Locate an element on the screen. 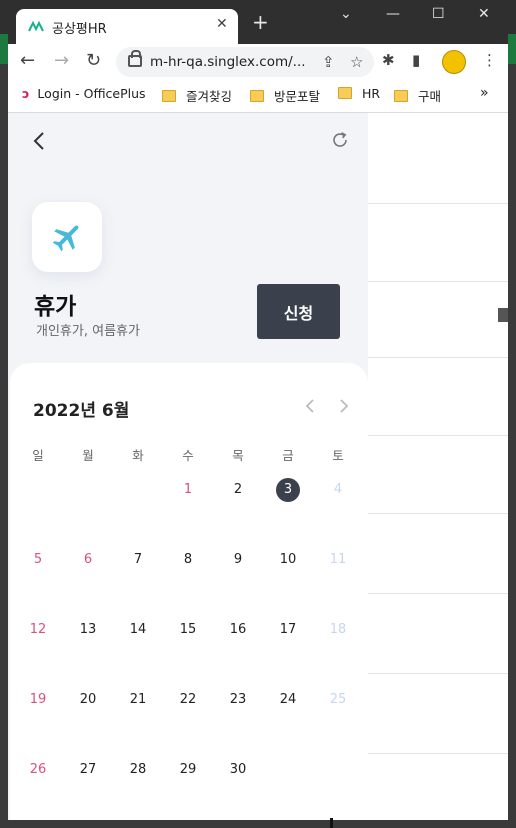 The width and height of the screenshot is (516, 828). calendar-day: 21 is located at coordinates (138, 713).